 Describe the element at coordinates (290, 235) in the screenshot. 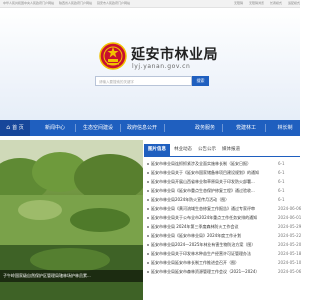

I see `news-date: 2024-05-22` at that location.